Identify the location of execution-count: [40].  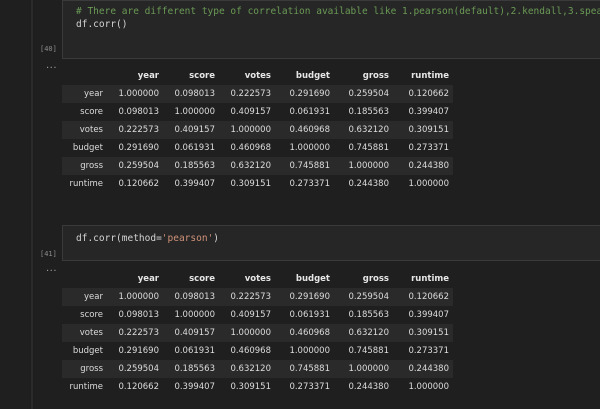
(48, 49).